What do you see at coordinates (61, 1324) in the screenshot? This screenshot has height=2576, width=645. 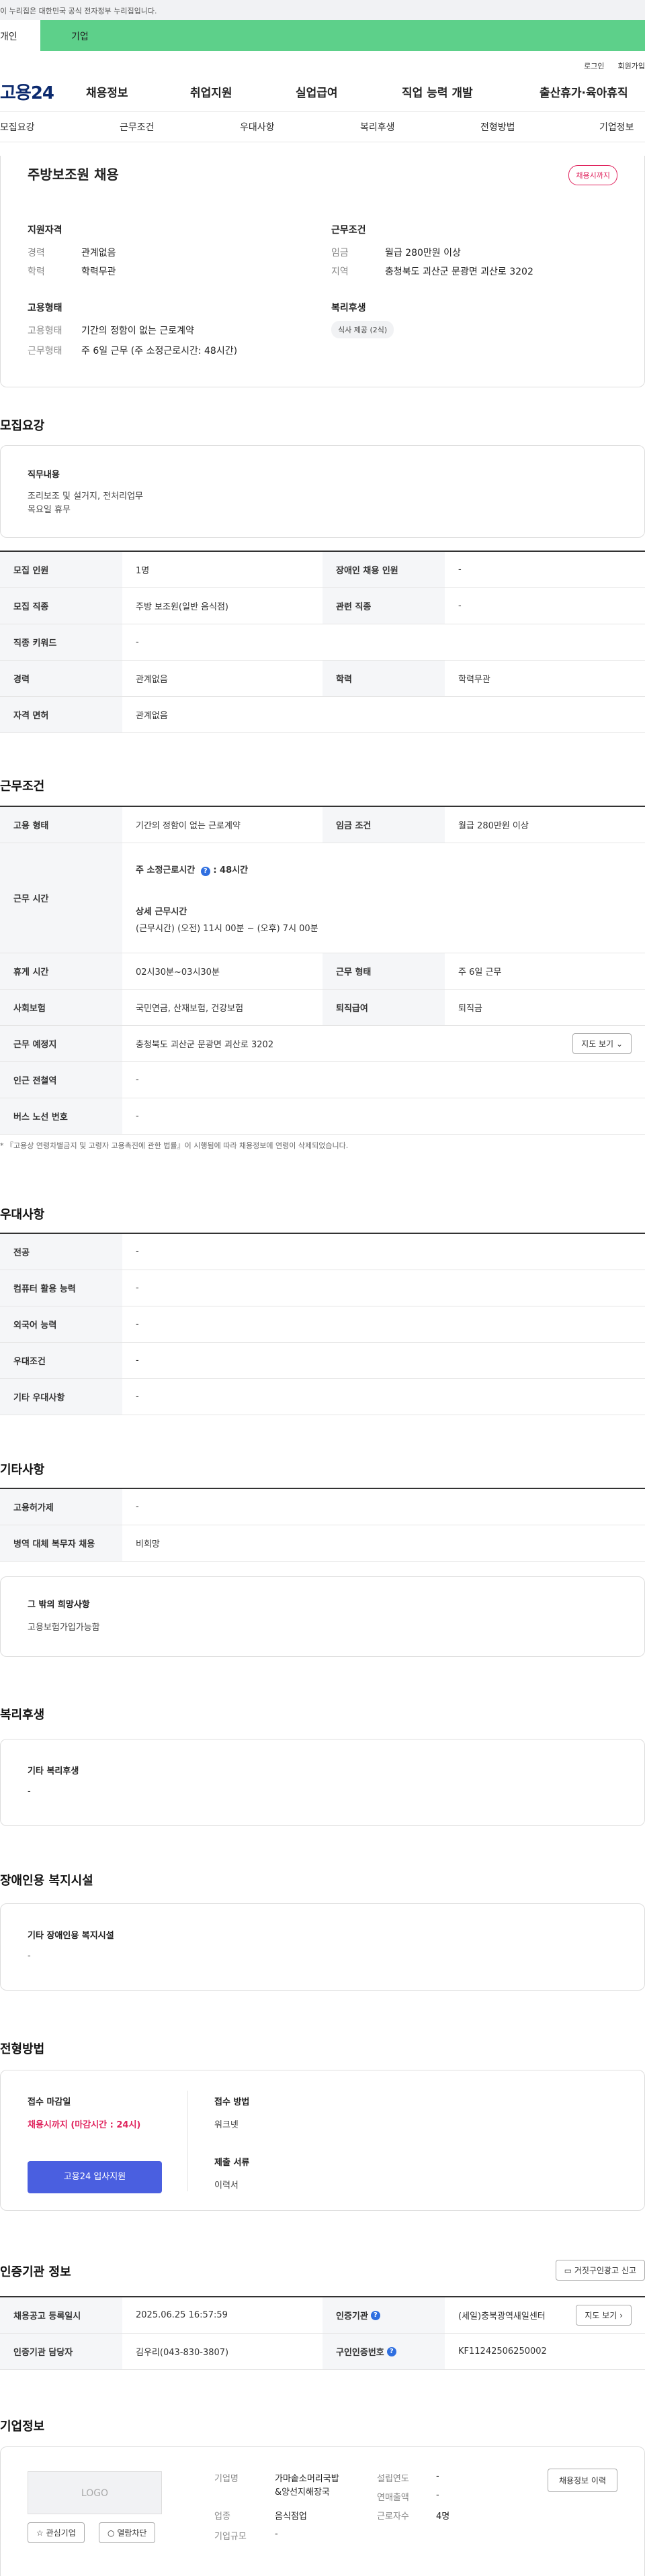 I see `prefer-label-language: 외국어 능력` at bounding box center [61, 1324].